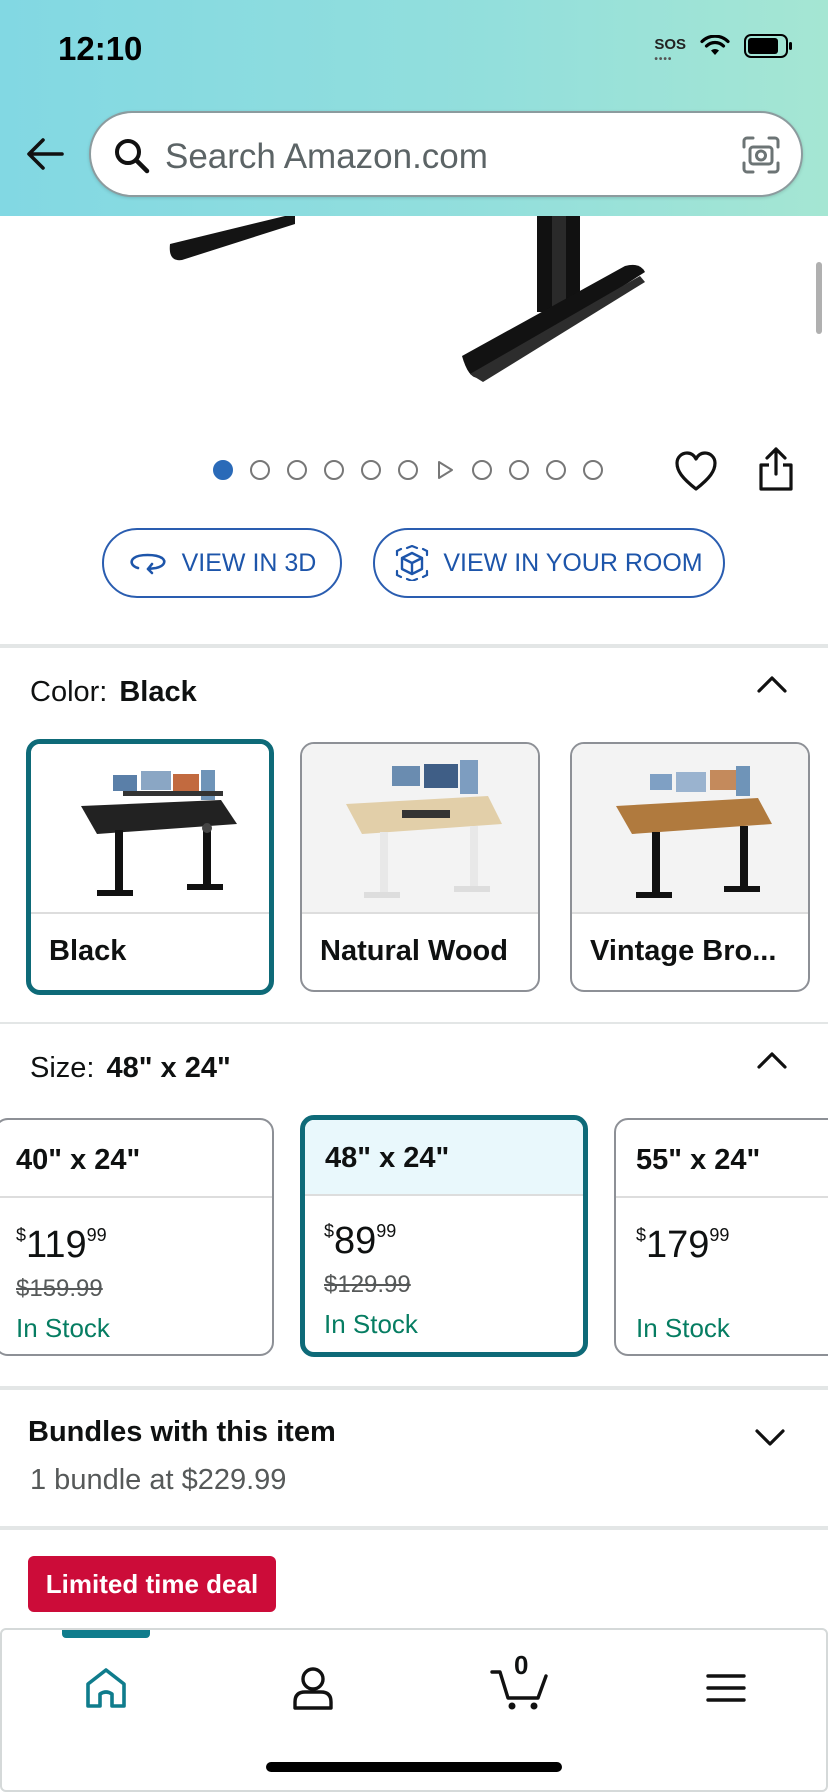  I want to click on view-in-3d-button: VIEW IN 3D, so click(222, 563).